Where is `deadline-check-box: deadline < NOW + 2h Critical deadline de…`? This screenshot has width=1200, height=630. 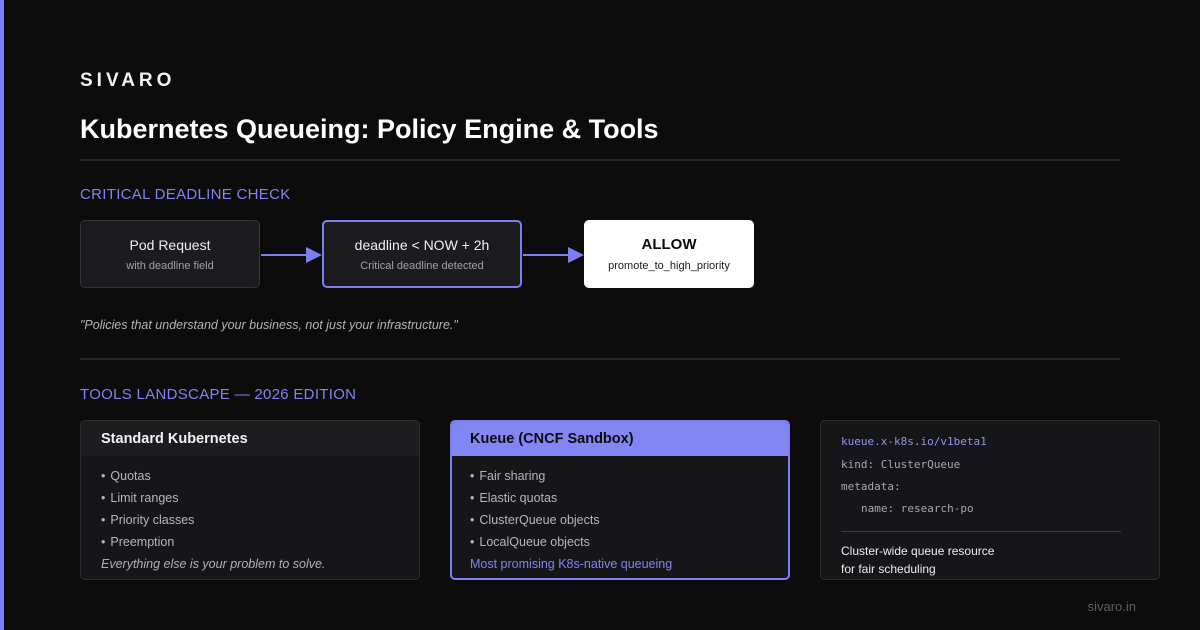
deadline-check-box: deadline < NOW + 2h Critical deadline de… is located at coordinates (422, 254).